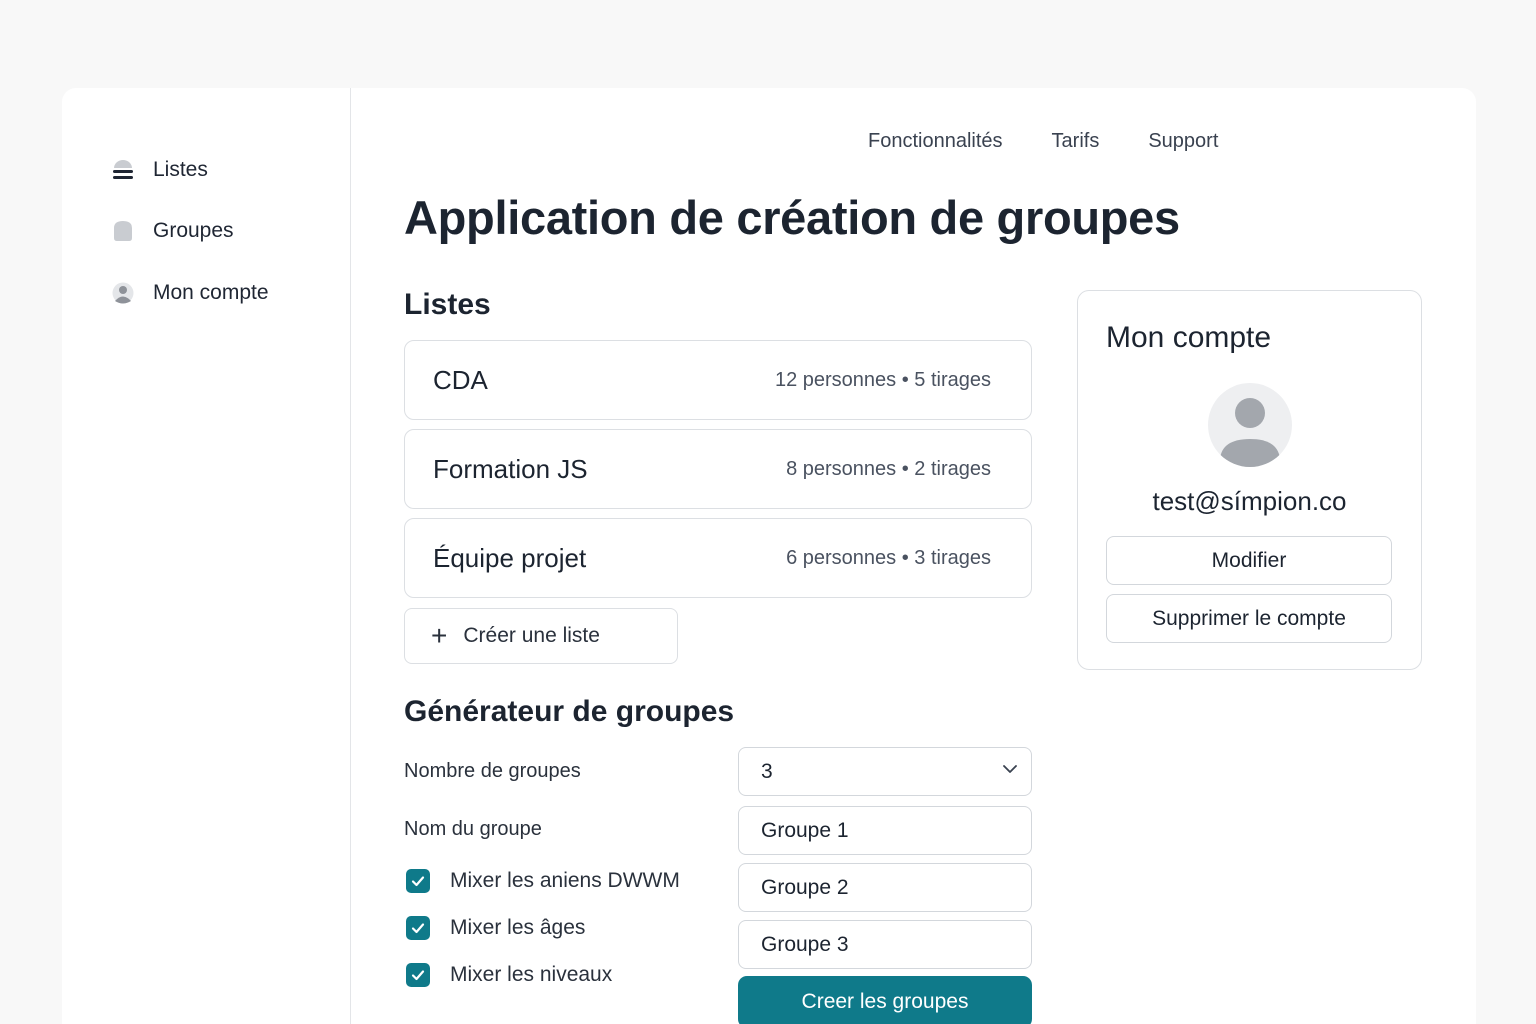  Describe the element at coordinates (1249, 618) in the screenshot. I see `delete-account-button: Supprimer le compte` at that location.